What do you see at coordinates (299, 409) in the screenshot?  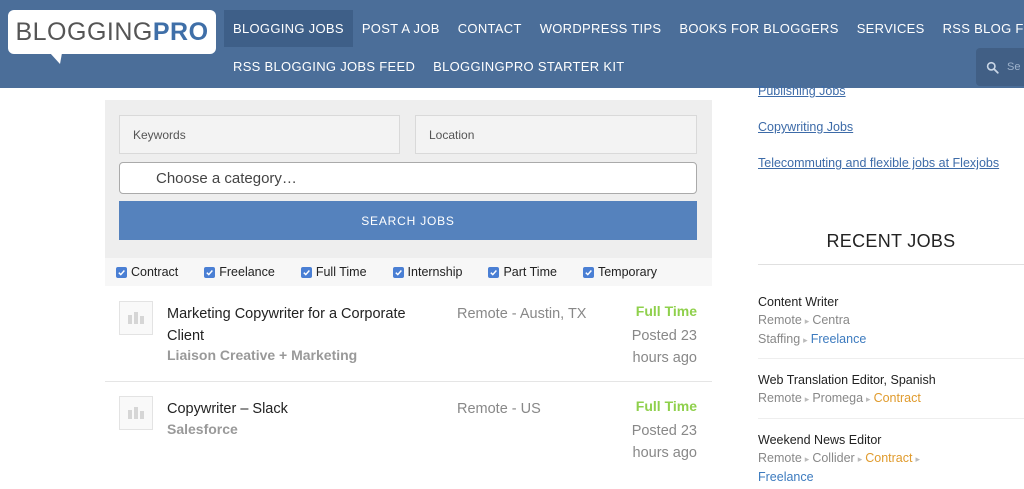 I see `job-title: Copywriter – Slack` at bounding box center [299, 409].